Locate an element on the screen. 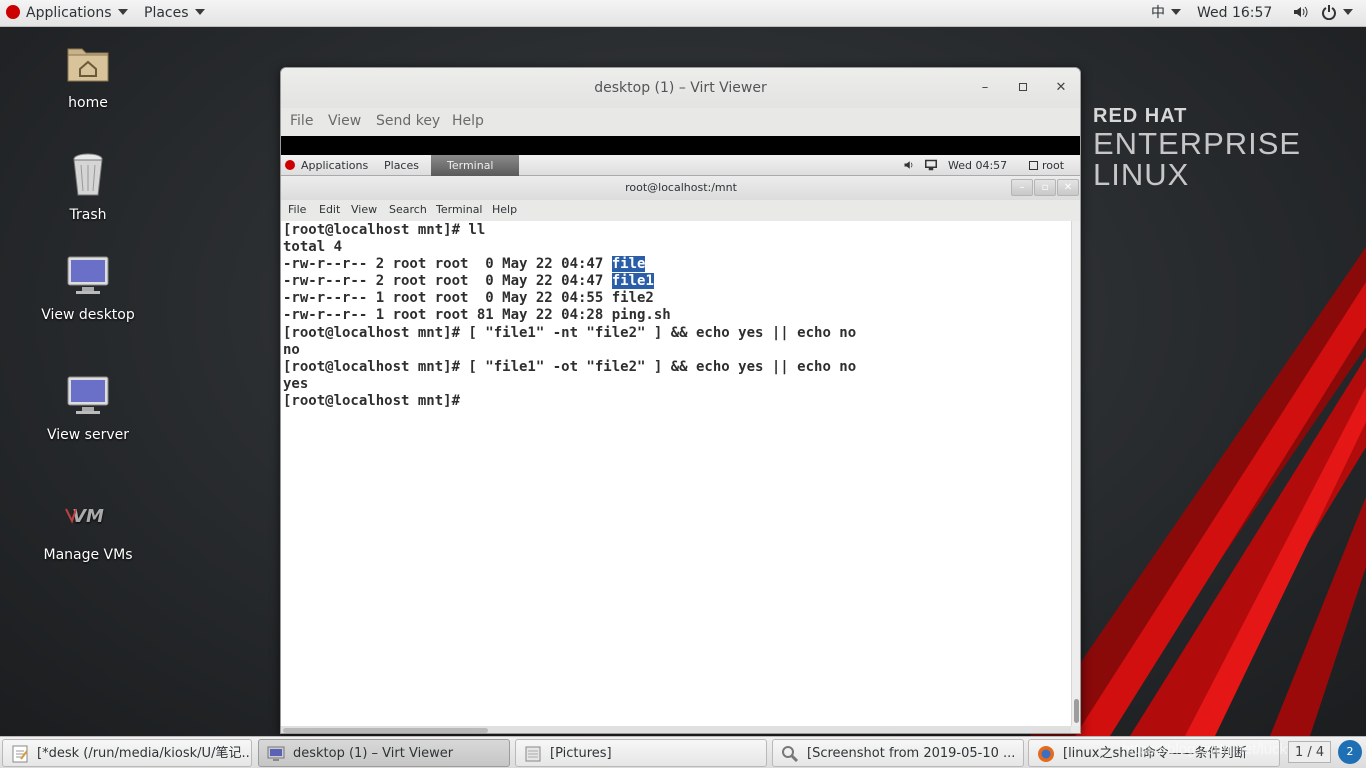 The width and height of the screenshot is (1366, 768). desktop-icon-manage-vms: VM Manage VMs is located at coordinates (88, 527).